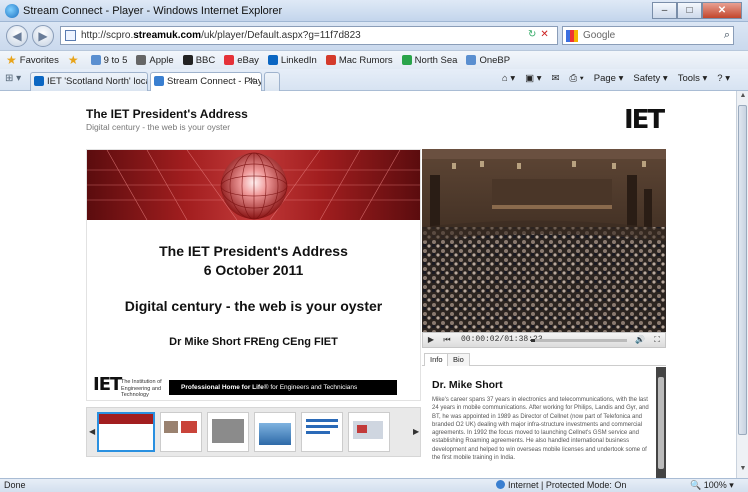  Describe the element at coordinates (253, 185) in the screenshot. I see `globe-banner-image` at that location.